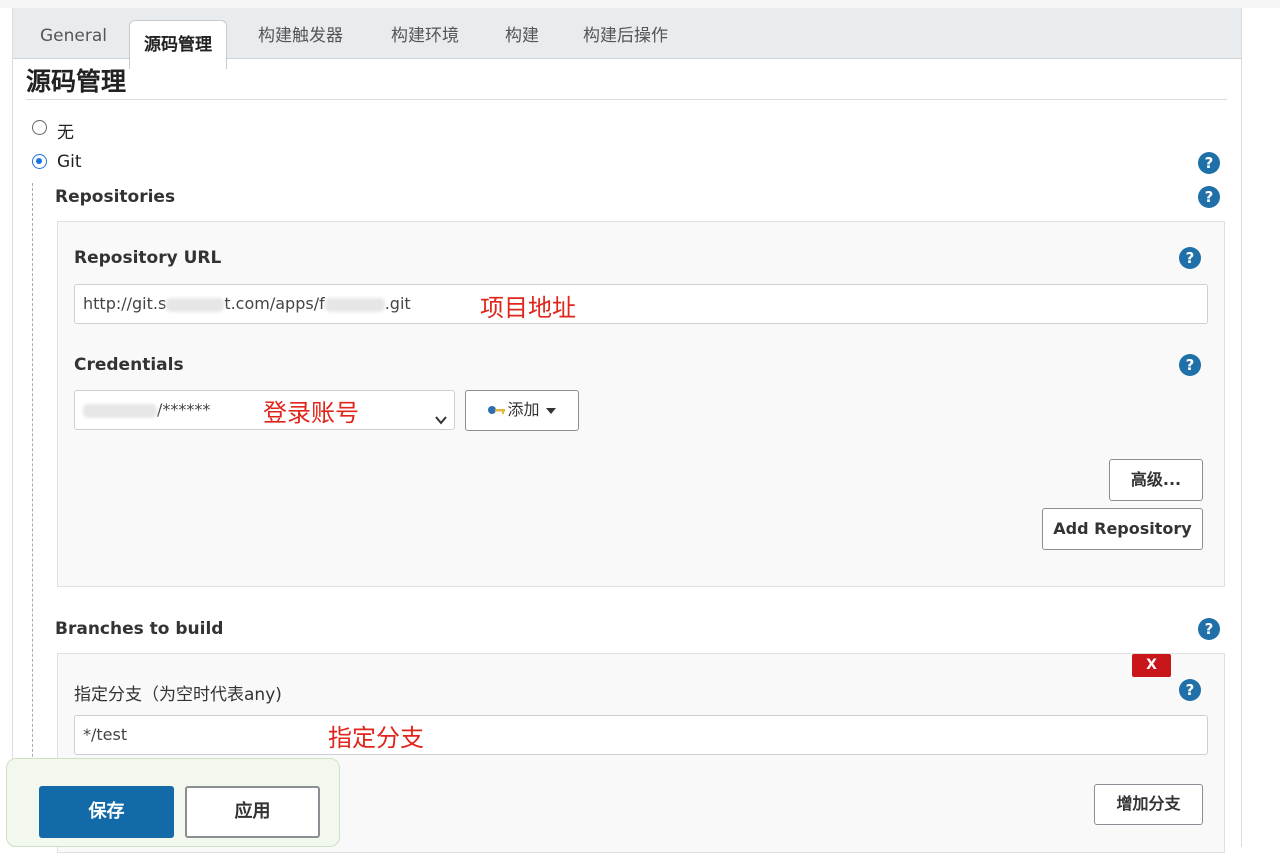  I want to click on tab-build-triggers: 构建触发器, so click(300, 39).